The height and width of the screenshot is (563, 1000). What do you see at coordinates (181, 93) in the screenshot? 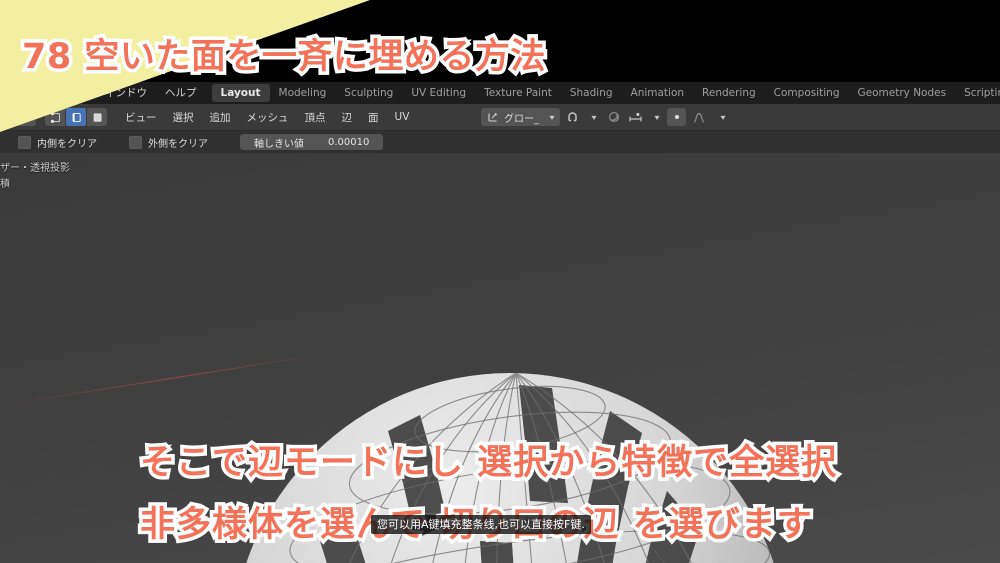
I see `app-menu-help: ヘルプ` at bounding box center [181, 93].